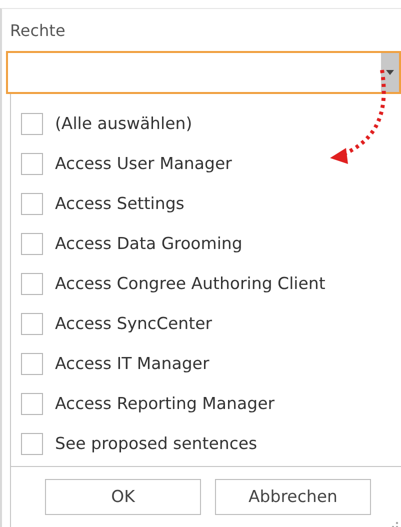 The image size is (401, 527). I want to click on option-label: Access Congree Authoring Client, so click(190, 284).